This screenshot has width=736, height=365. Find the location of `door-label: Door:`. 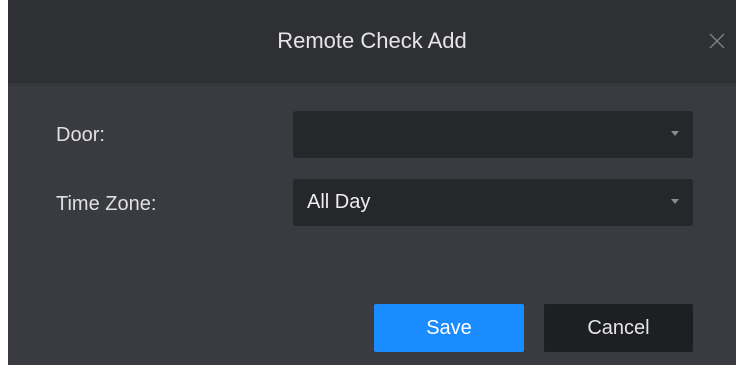

door-label: Door: is located at coordinates (80, 135).